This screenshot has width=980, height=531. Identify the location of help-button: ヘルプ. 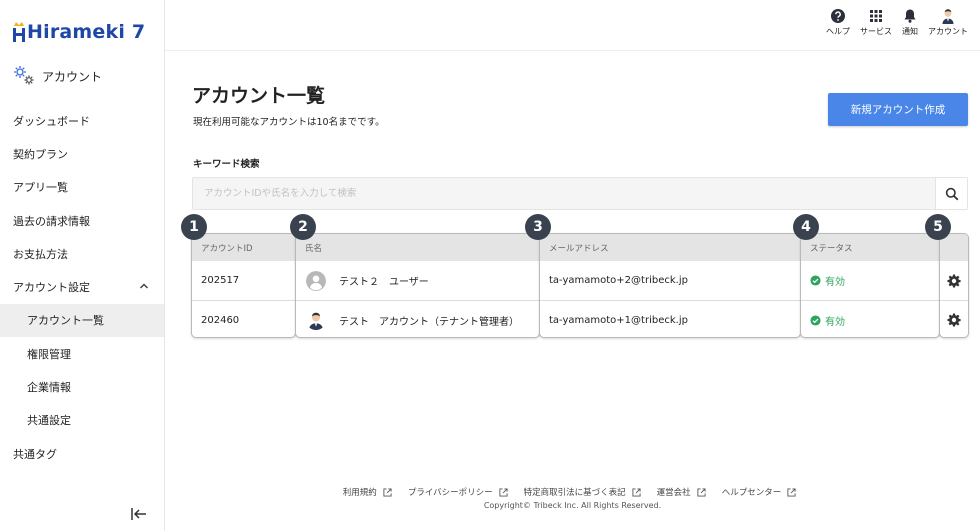
(838, 22).